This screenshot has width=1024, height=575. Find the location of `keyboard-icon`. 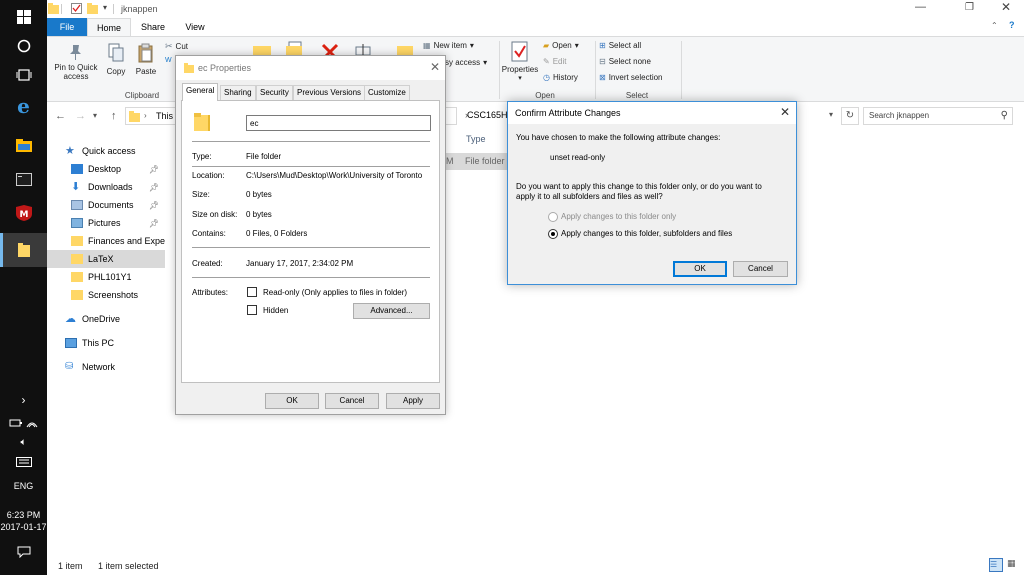

keyboard-icon is located at coordinates (23, 462).